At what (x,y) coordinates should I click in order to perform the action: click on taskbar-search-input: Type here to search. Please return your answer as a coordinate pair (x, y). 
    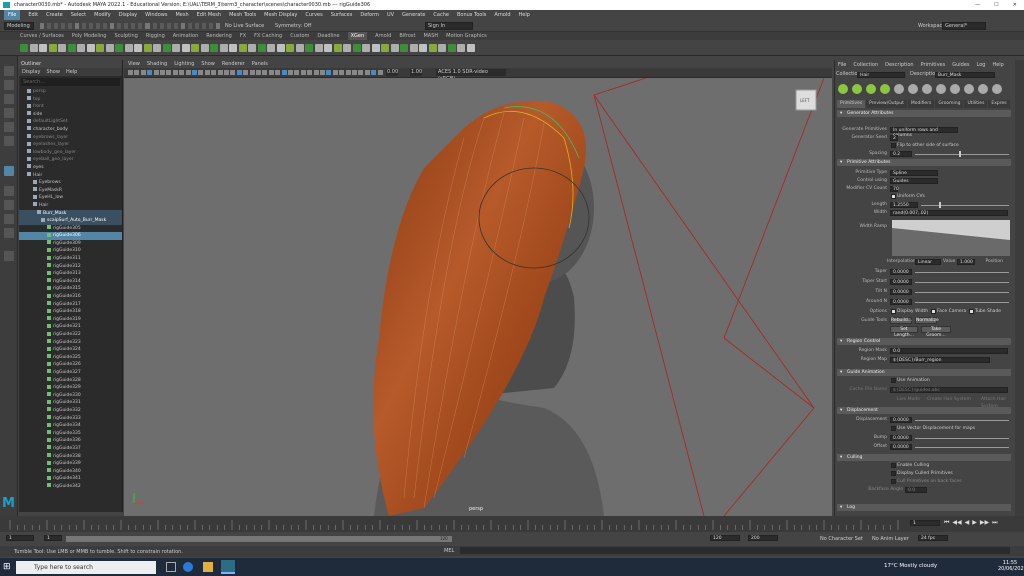
    Looking at the image, I should click on (86, 567).